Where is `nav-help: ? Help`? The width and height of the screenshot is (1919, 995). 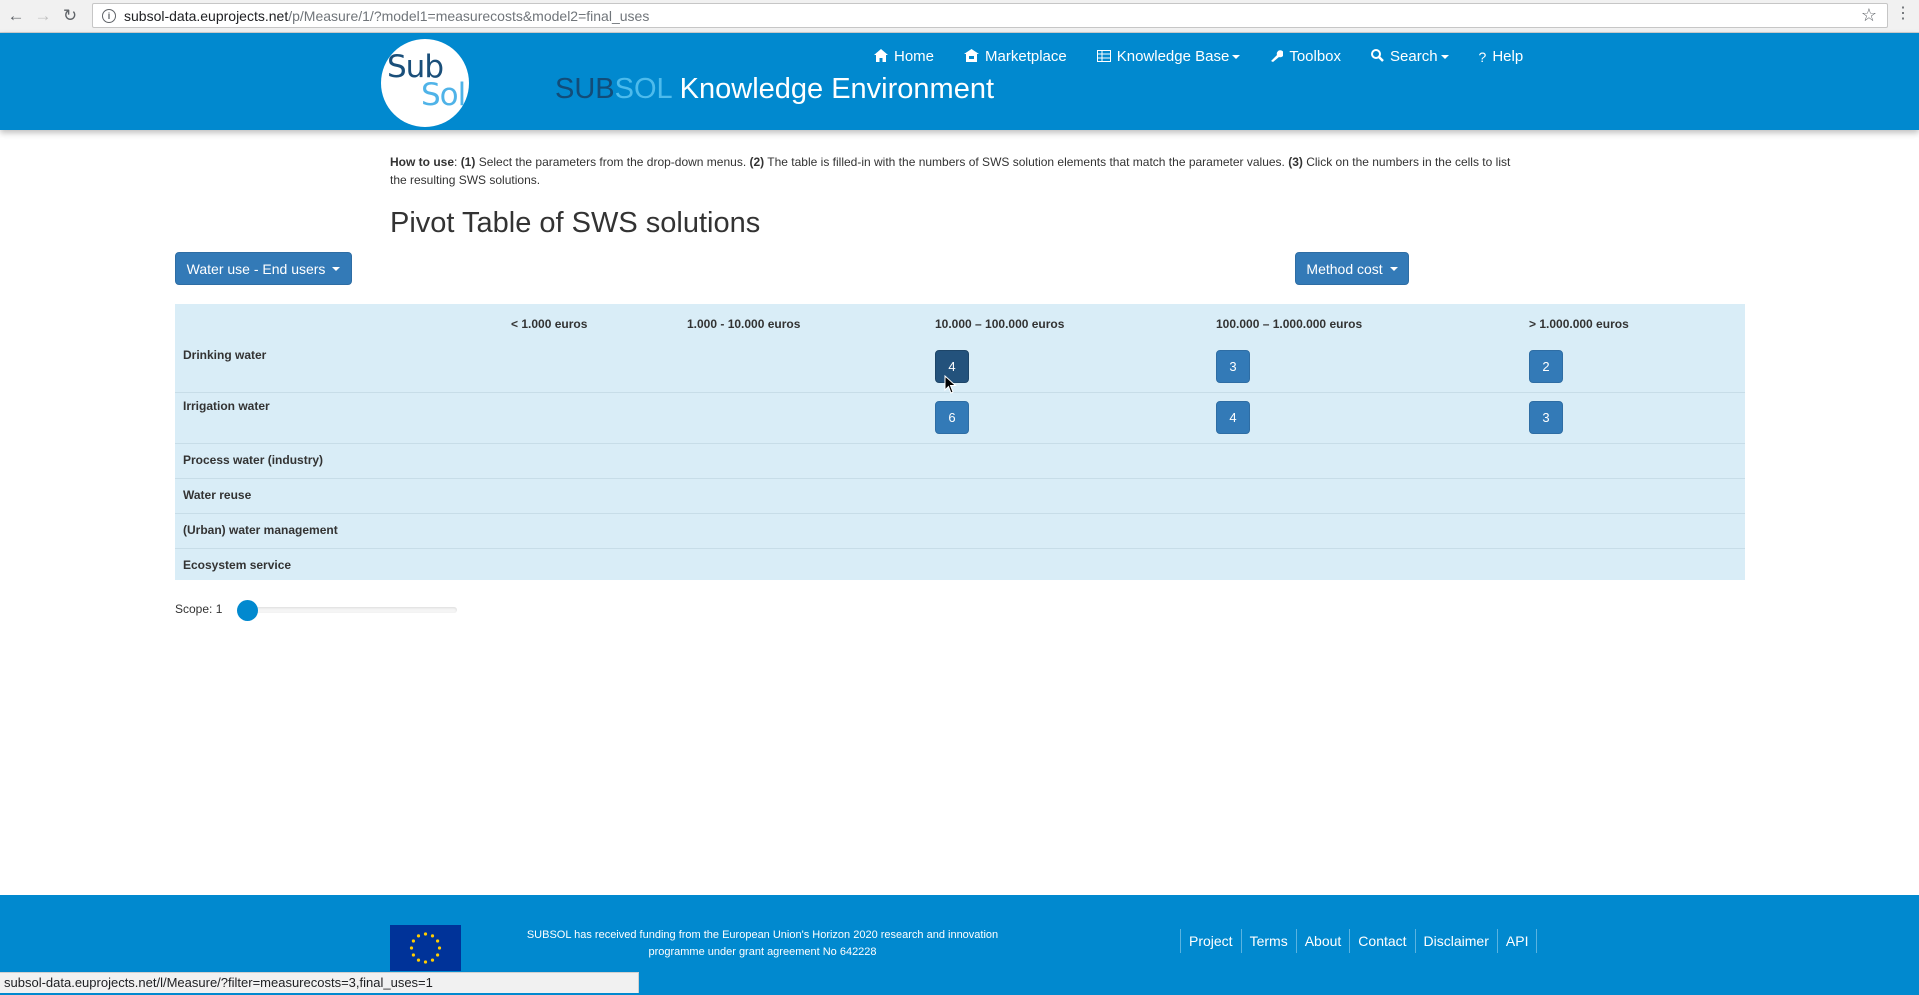 nav-help: ? Help is located at coordinates (1501, 56).